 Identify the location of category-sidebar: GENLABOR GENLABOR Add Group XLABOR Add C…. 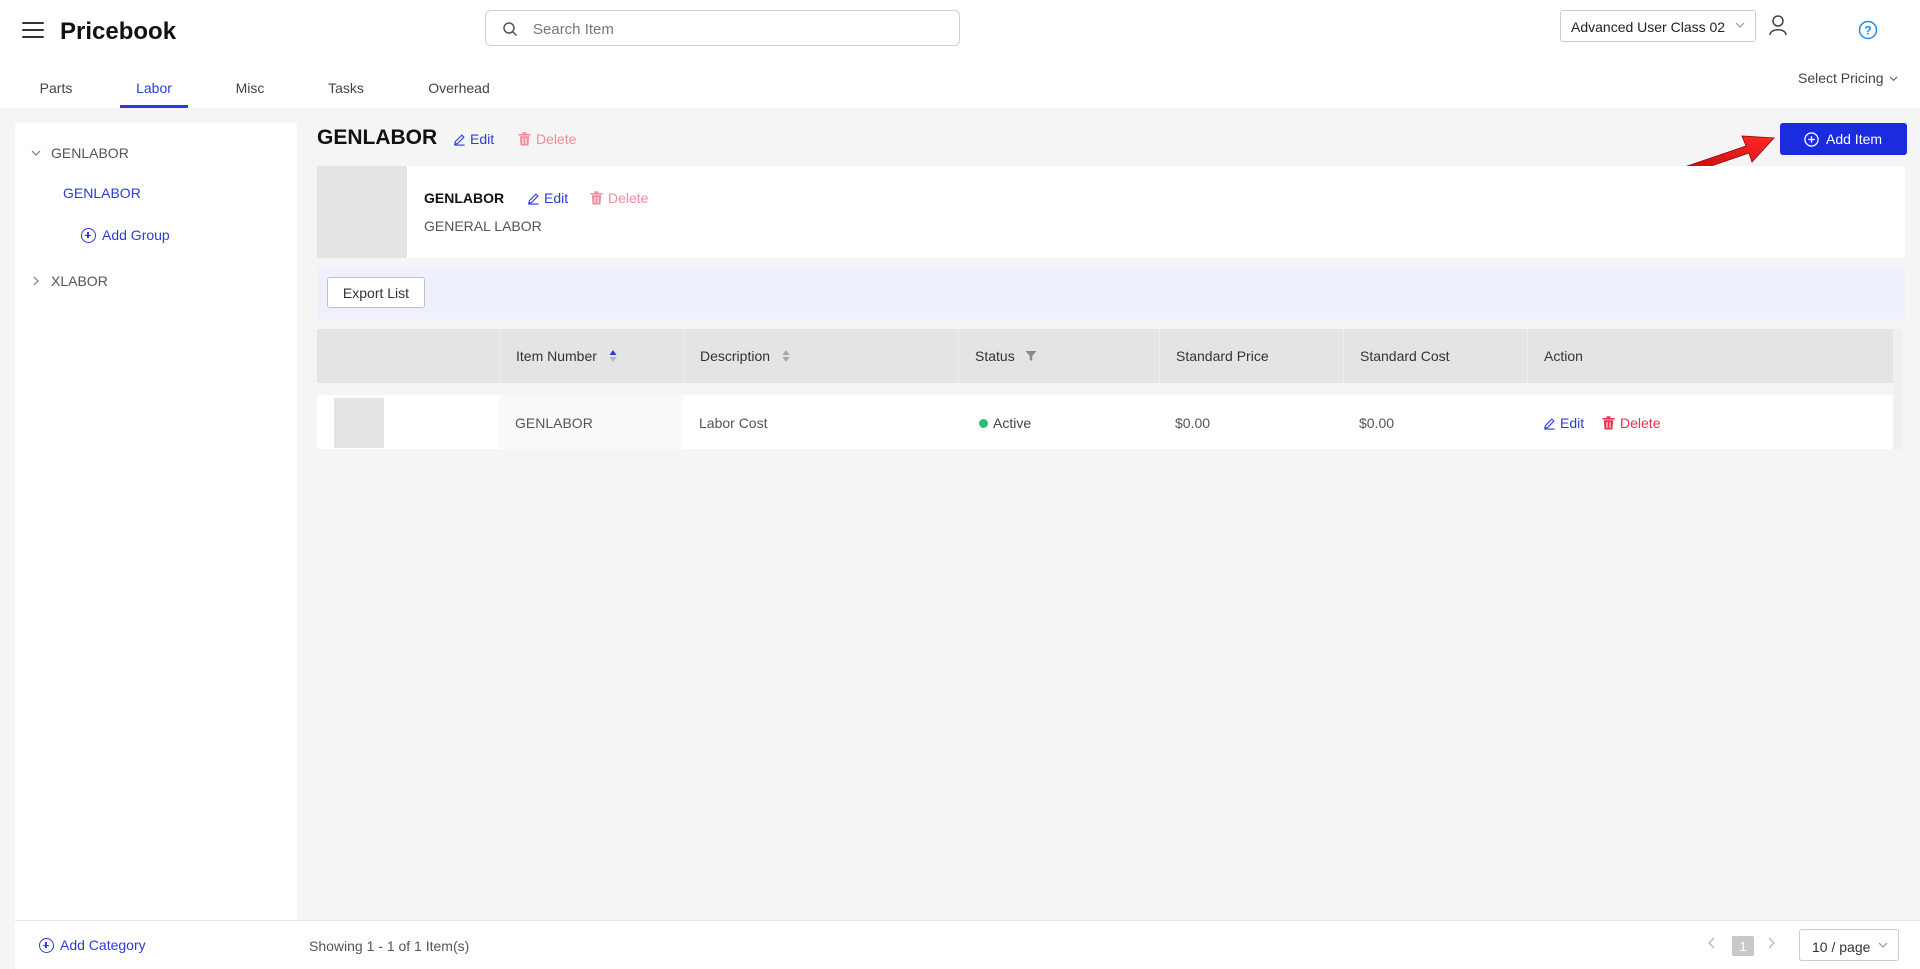
(156, 546).